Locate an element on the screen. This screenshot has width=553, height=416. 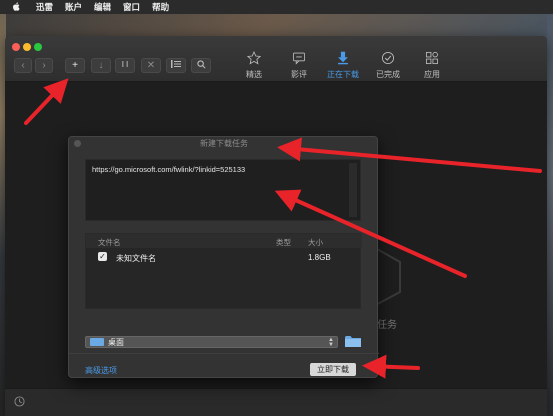
close-icon: ✕ is located at coordinates (151, 65).